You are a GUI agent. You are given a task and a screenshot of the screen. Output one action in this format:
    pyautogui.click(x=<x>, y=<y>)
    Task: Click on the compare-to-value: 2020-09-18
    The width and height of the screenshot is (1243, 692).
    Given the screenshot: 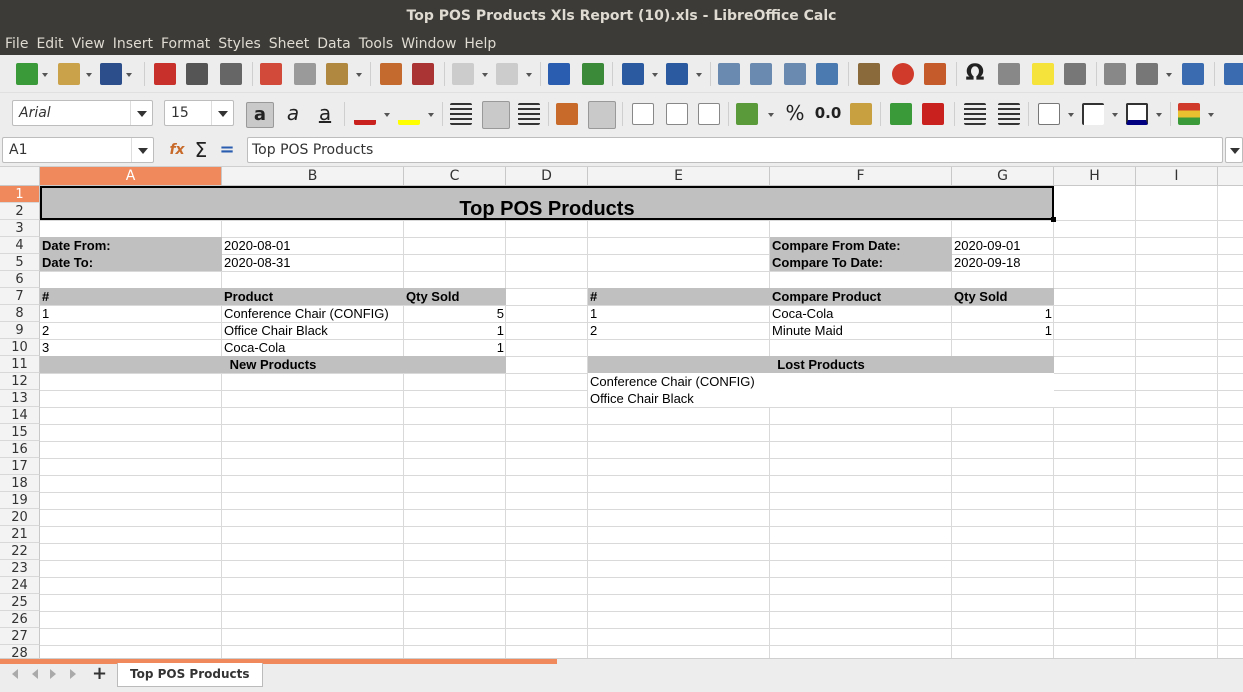 What is the action you would take?
    pyautogui.click(x=1003, y=262)
    